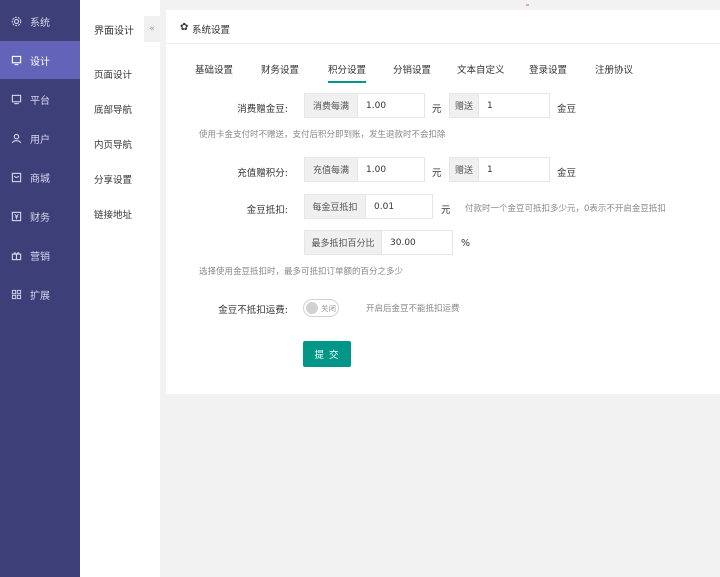 The height and width of the screenshot is (577, 720). Describe the element at coordinates (614, 69) in the screenshot. I see `tab-agreement: 注册协议` at that location.